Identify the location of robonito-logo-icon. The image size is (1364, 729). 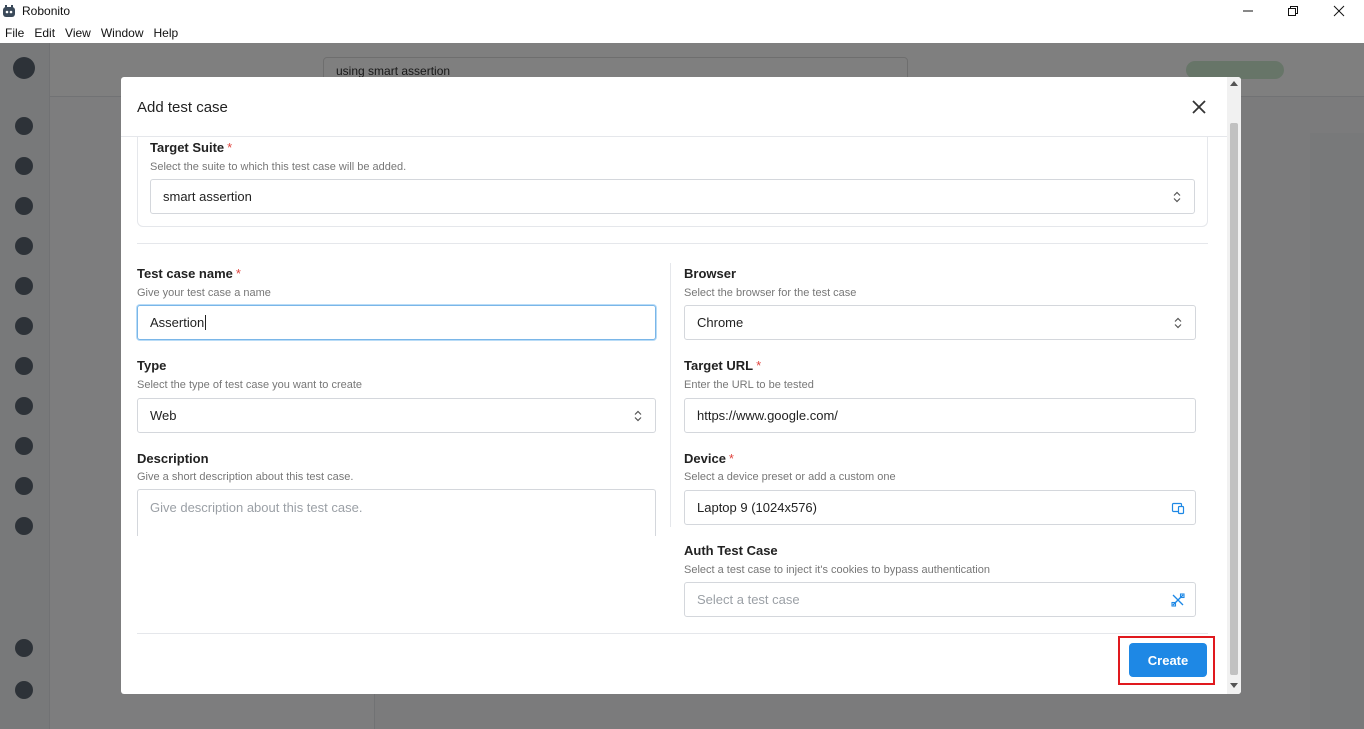
(9, 11).